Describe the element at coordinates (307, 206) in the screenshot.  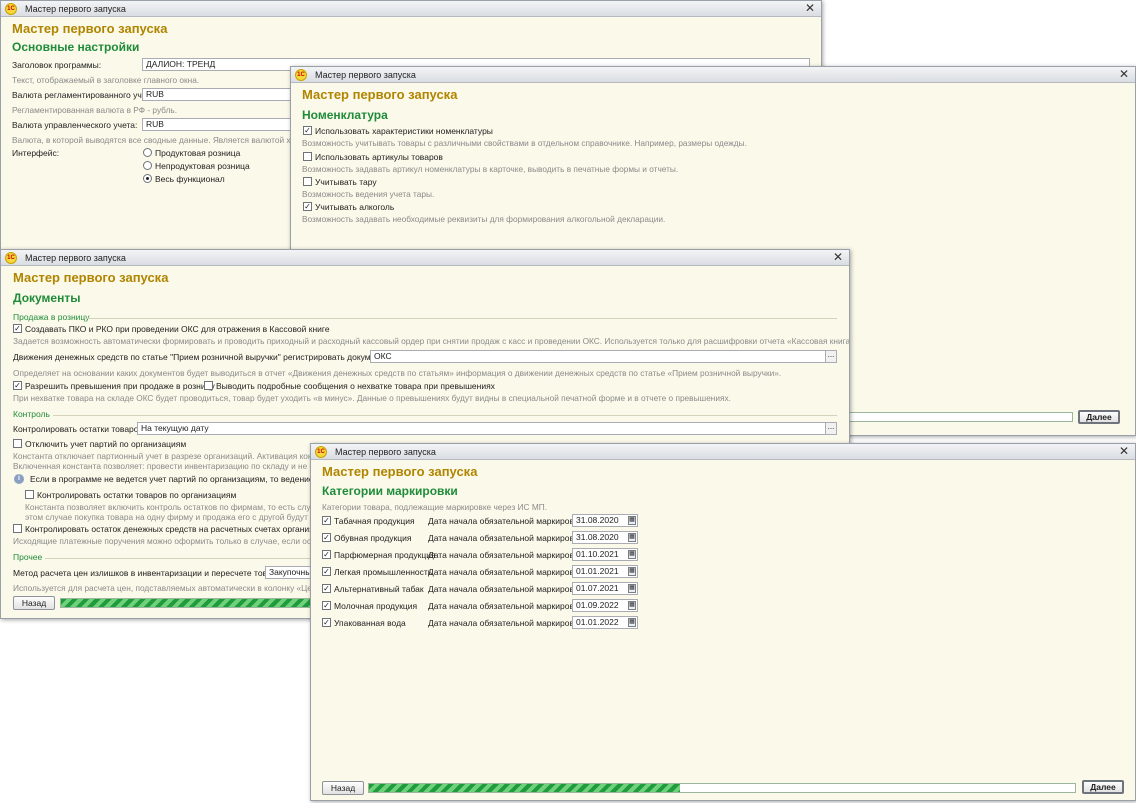
I see `track-alcohol-checkbox: ✓` at that location.